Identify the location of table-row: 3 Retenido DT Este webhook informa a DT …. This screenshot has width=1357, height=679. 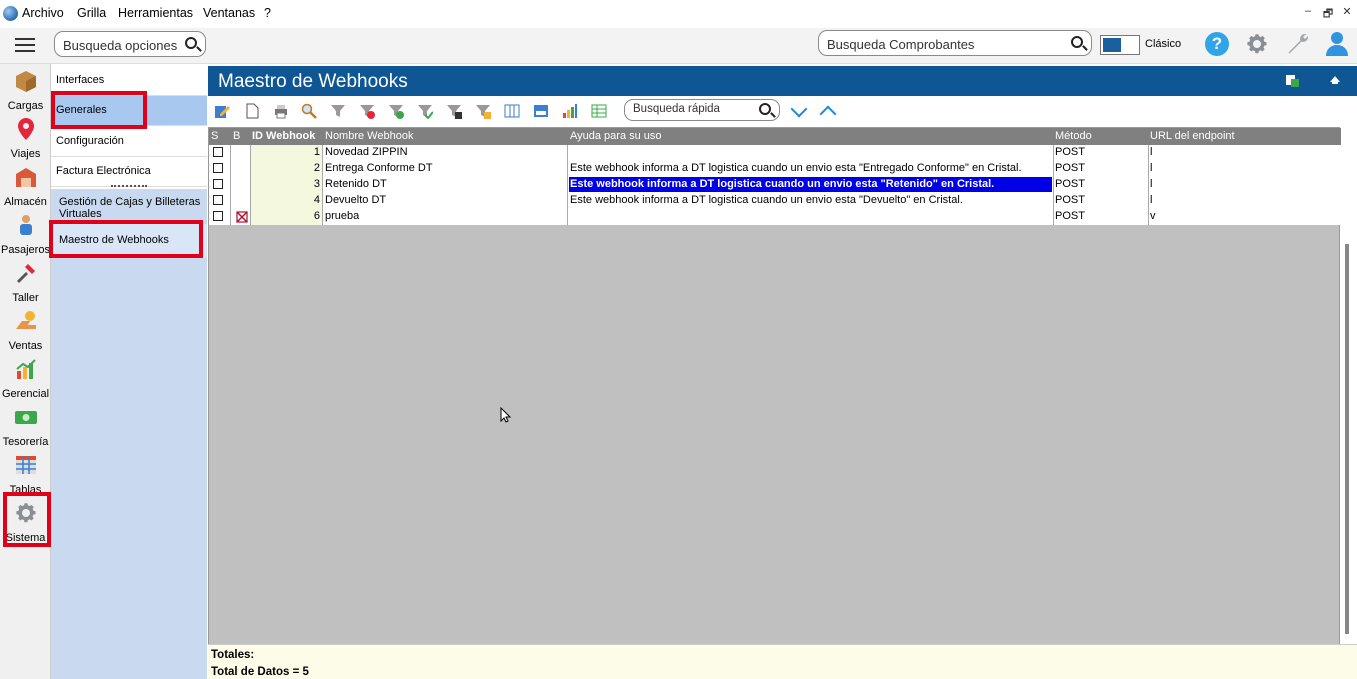
(775, 184).